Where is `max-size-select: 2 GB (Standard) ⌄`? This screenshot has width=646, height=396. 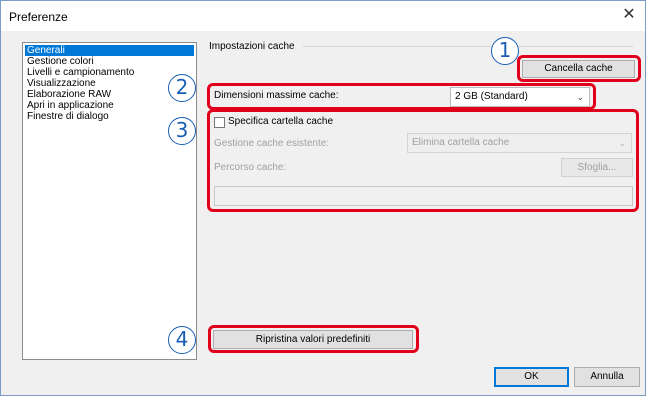
max-size-select: 2 GB (Standard) ⌄ is located at coordinates (520, 97).